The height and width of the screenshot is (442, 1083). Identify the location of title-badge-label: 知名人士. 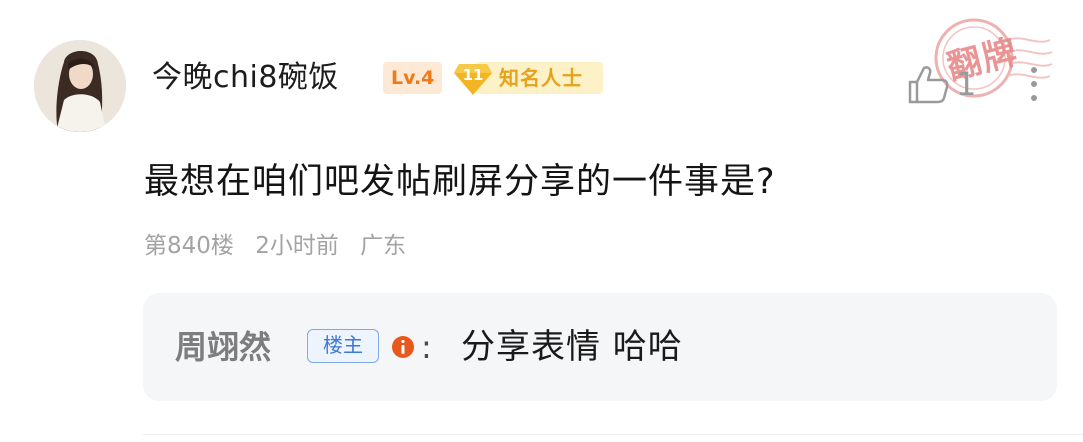
(541, 78).